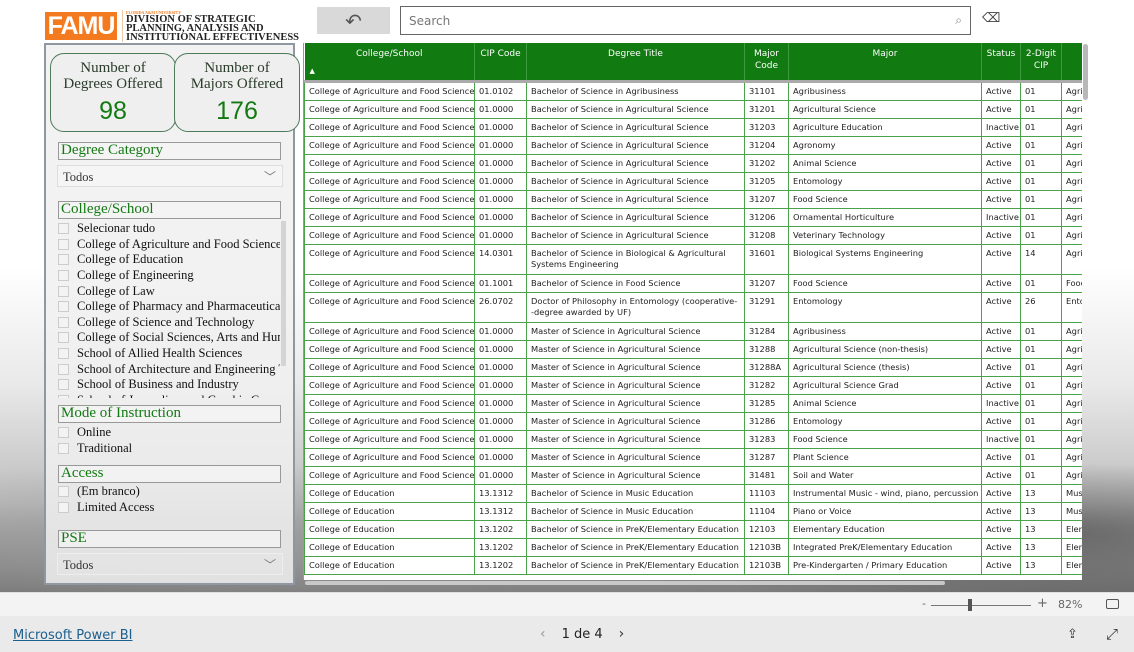 Image resolution: width=1134 pixels, height=652 pixels. Describe the element at coordinates (170, 564) in the screenshot. I see `pse-dropdown: Todos ﹀` at that location.